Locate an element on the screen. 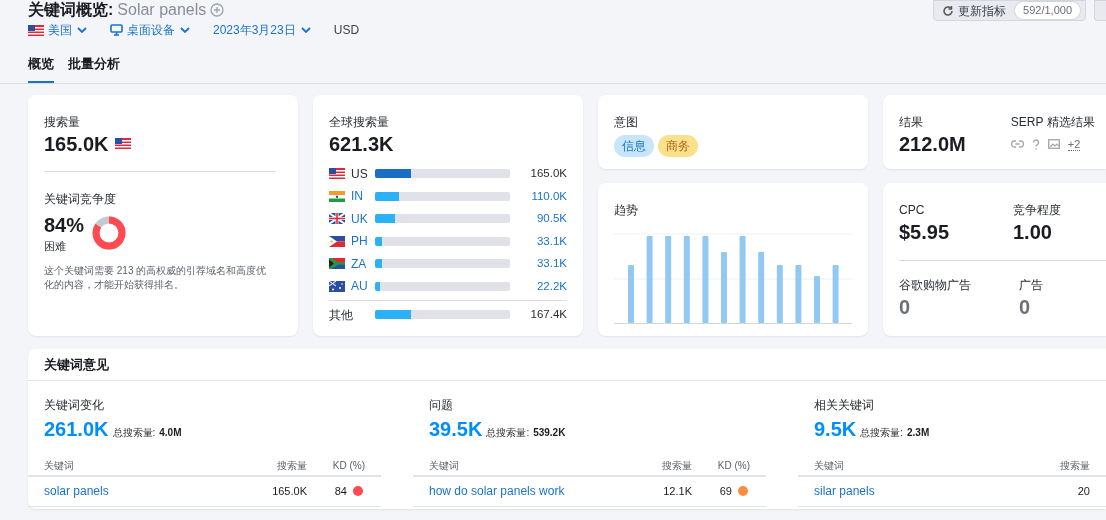  australia-flag-icon is located at coordinates (337, 286).